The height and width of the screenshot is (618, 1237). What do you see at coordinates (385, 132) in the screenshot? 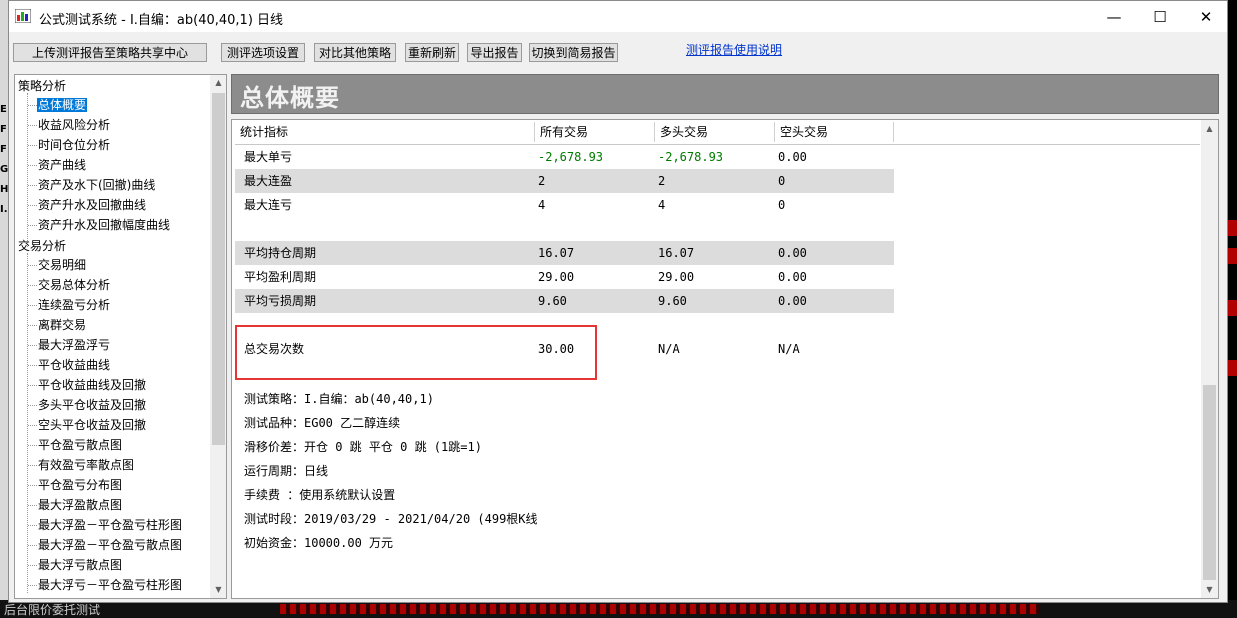
I see `column-header: 统计指标` at bounding box center [385, 132].